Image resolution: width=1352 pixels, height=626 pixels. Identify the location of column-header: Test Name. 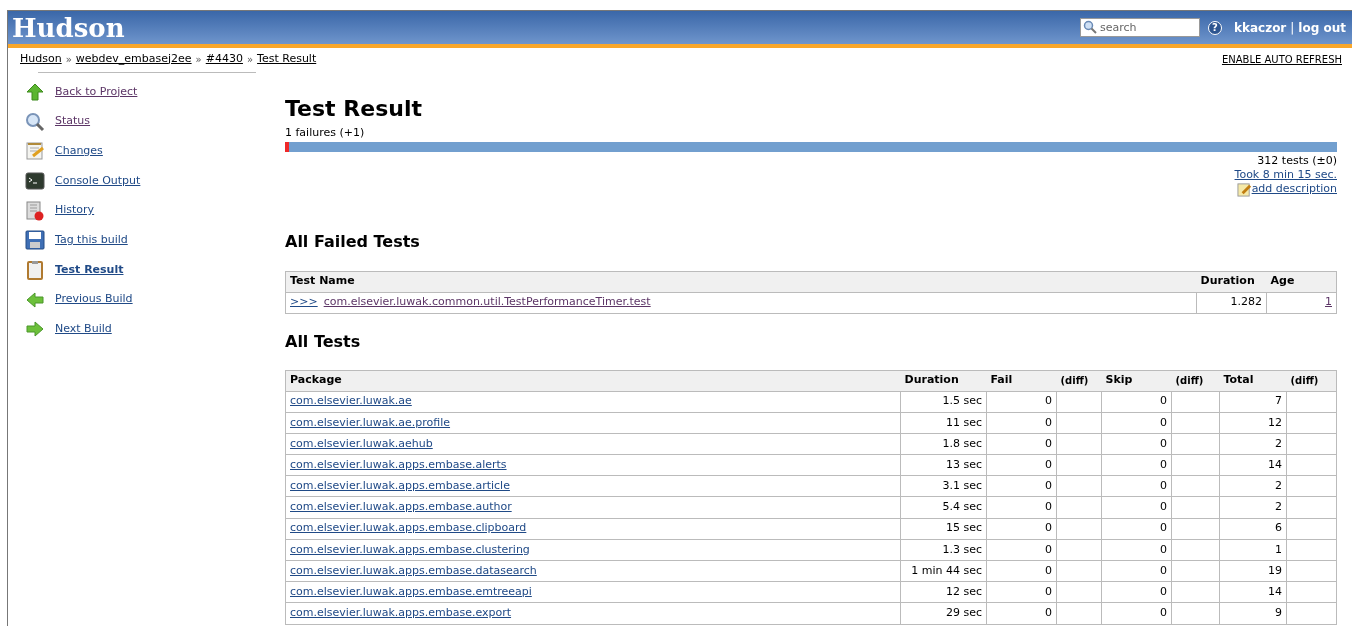
(741, 281).